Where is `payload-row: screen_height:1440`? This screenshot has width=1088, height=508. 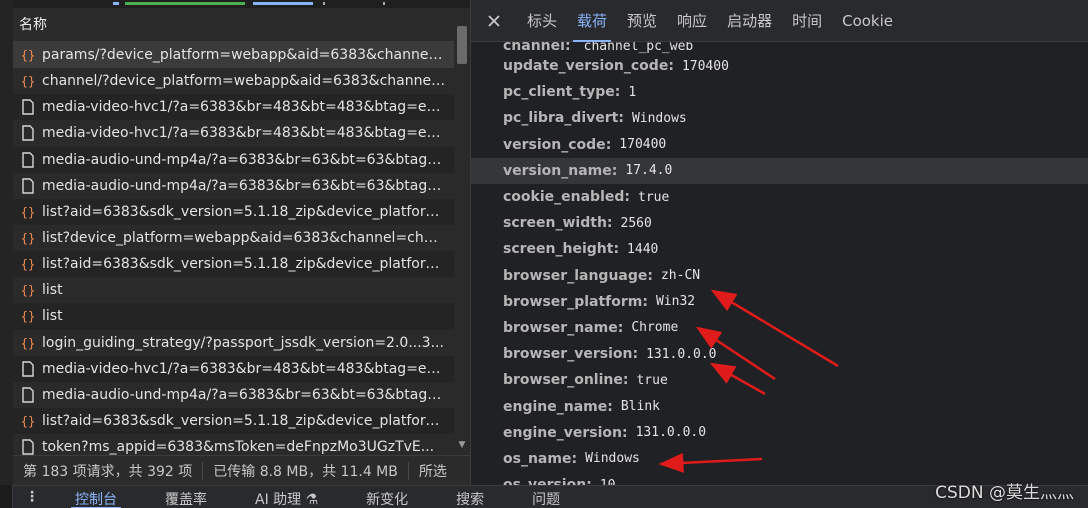 payload-row: screen_height:1440 is located at coordinates (779, 249).